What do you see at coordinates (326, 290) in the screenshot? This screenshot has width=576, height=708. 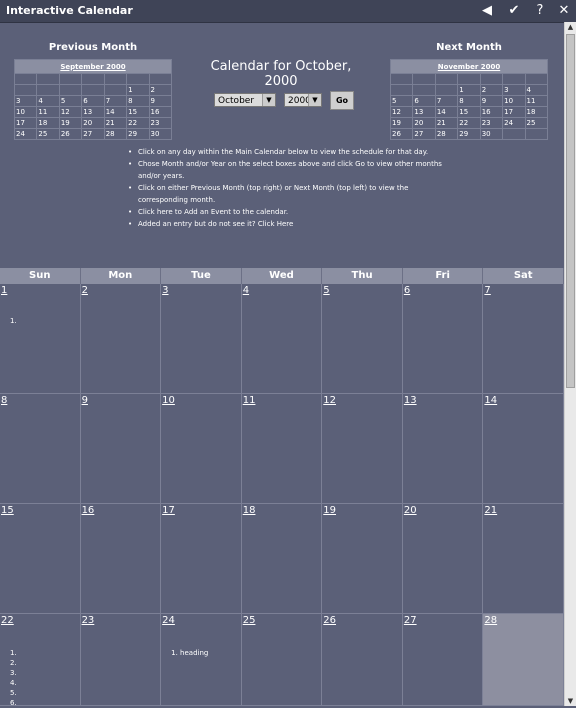 I see `day-number: 5` at bounding box center [326, 290].